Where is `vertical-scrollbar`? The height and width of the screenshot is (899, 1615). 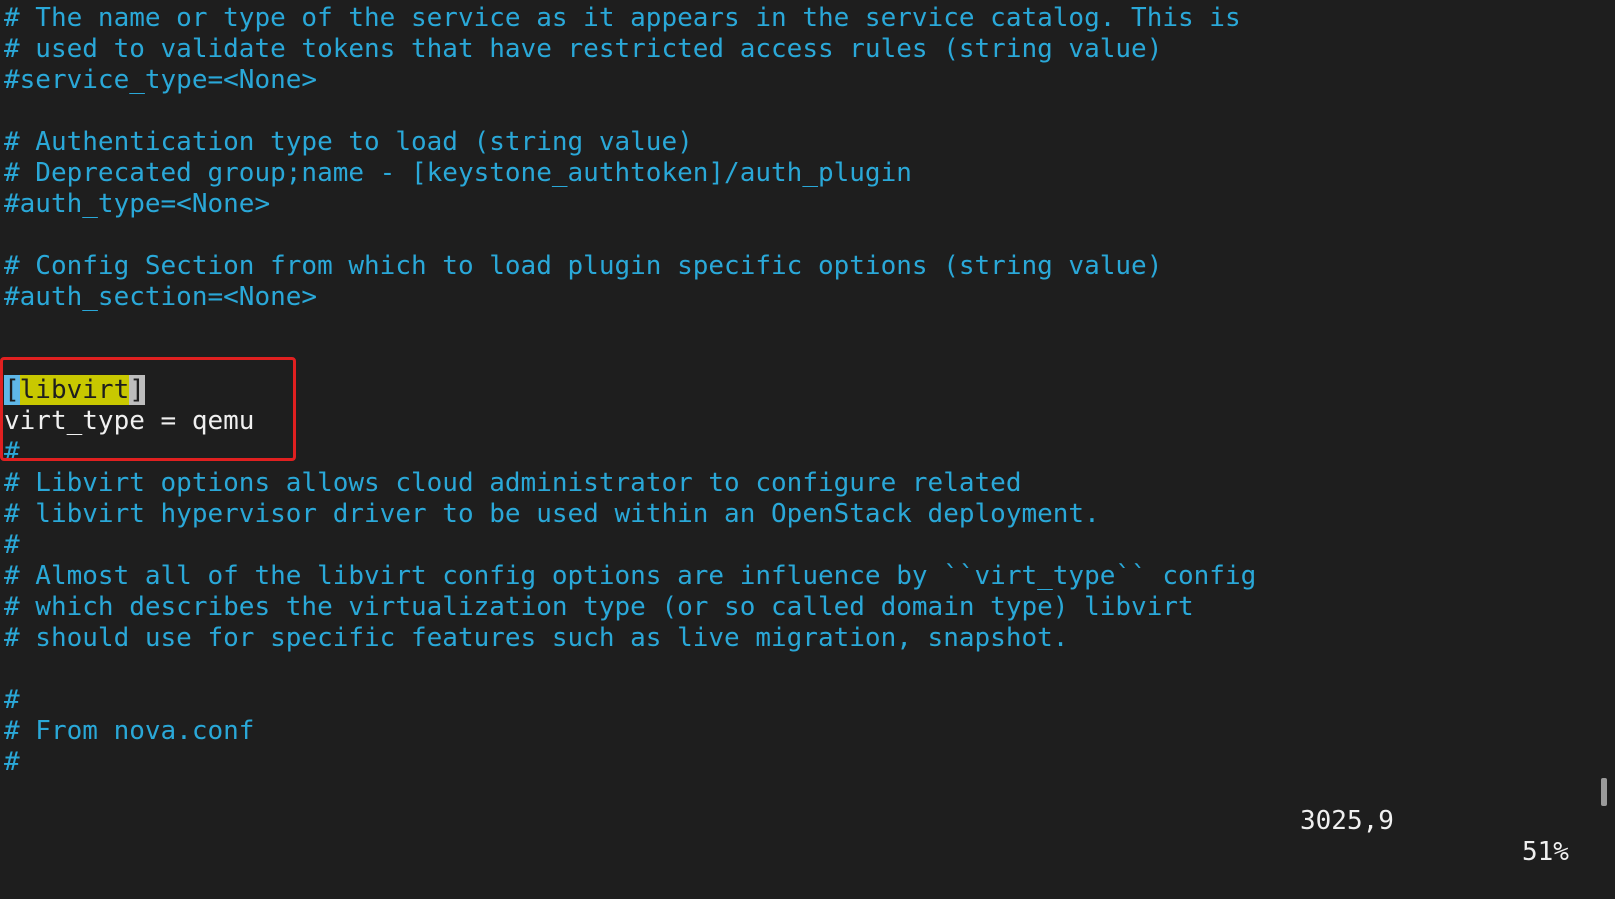
vertical-scrollbar is located at coordinates (1604, 410).